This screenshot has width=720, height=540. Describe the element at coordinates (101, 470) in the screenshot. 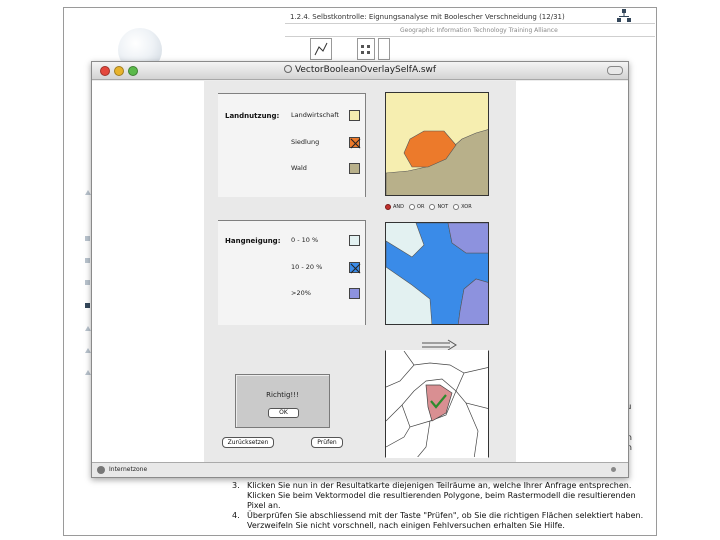

I see `zone-globe-icon` at that location.